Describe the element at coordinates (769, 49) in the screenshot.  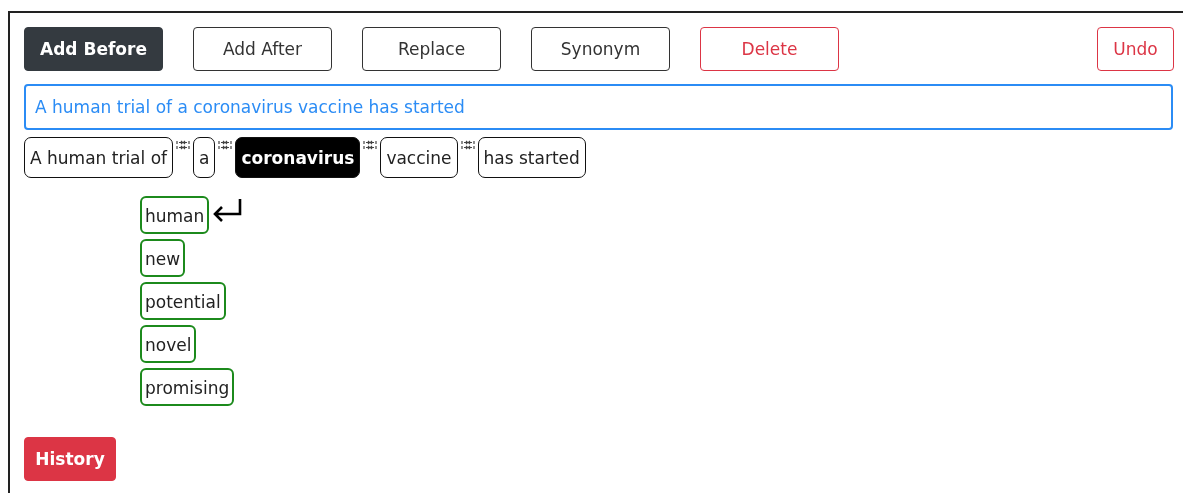
I see `delete-button: Delete` at that location.